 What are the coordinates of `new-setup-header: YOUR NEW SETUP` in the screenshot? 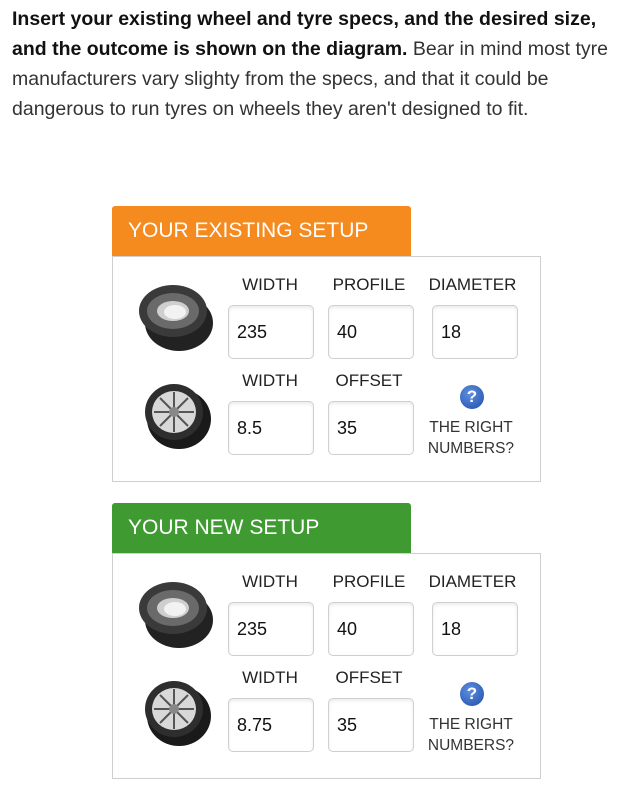 It's located at (261, 528).